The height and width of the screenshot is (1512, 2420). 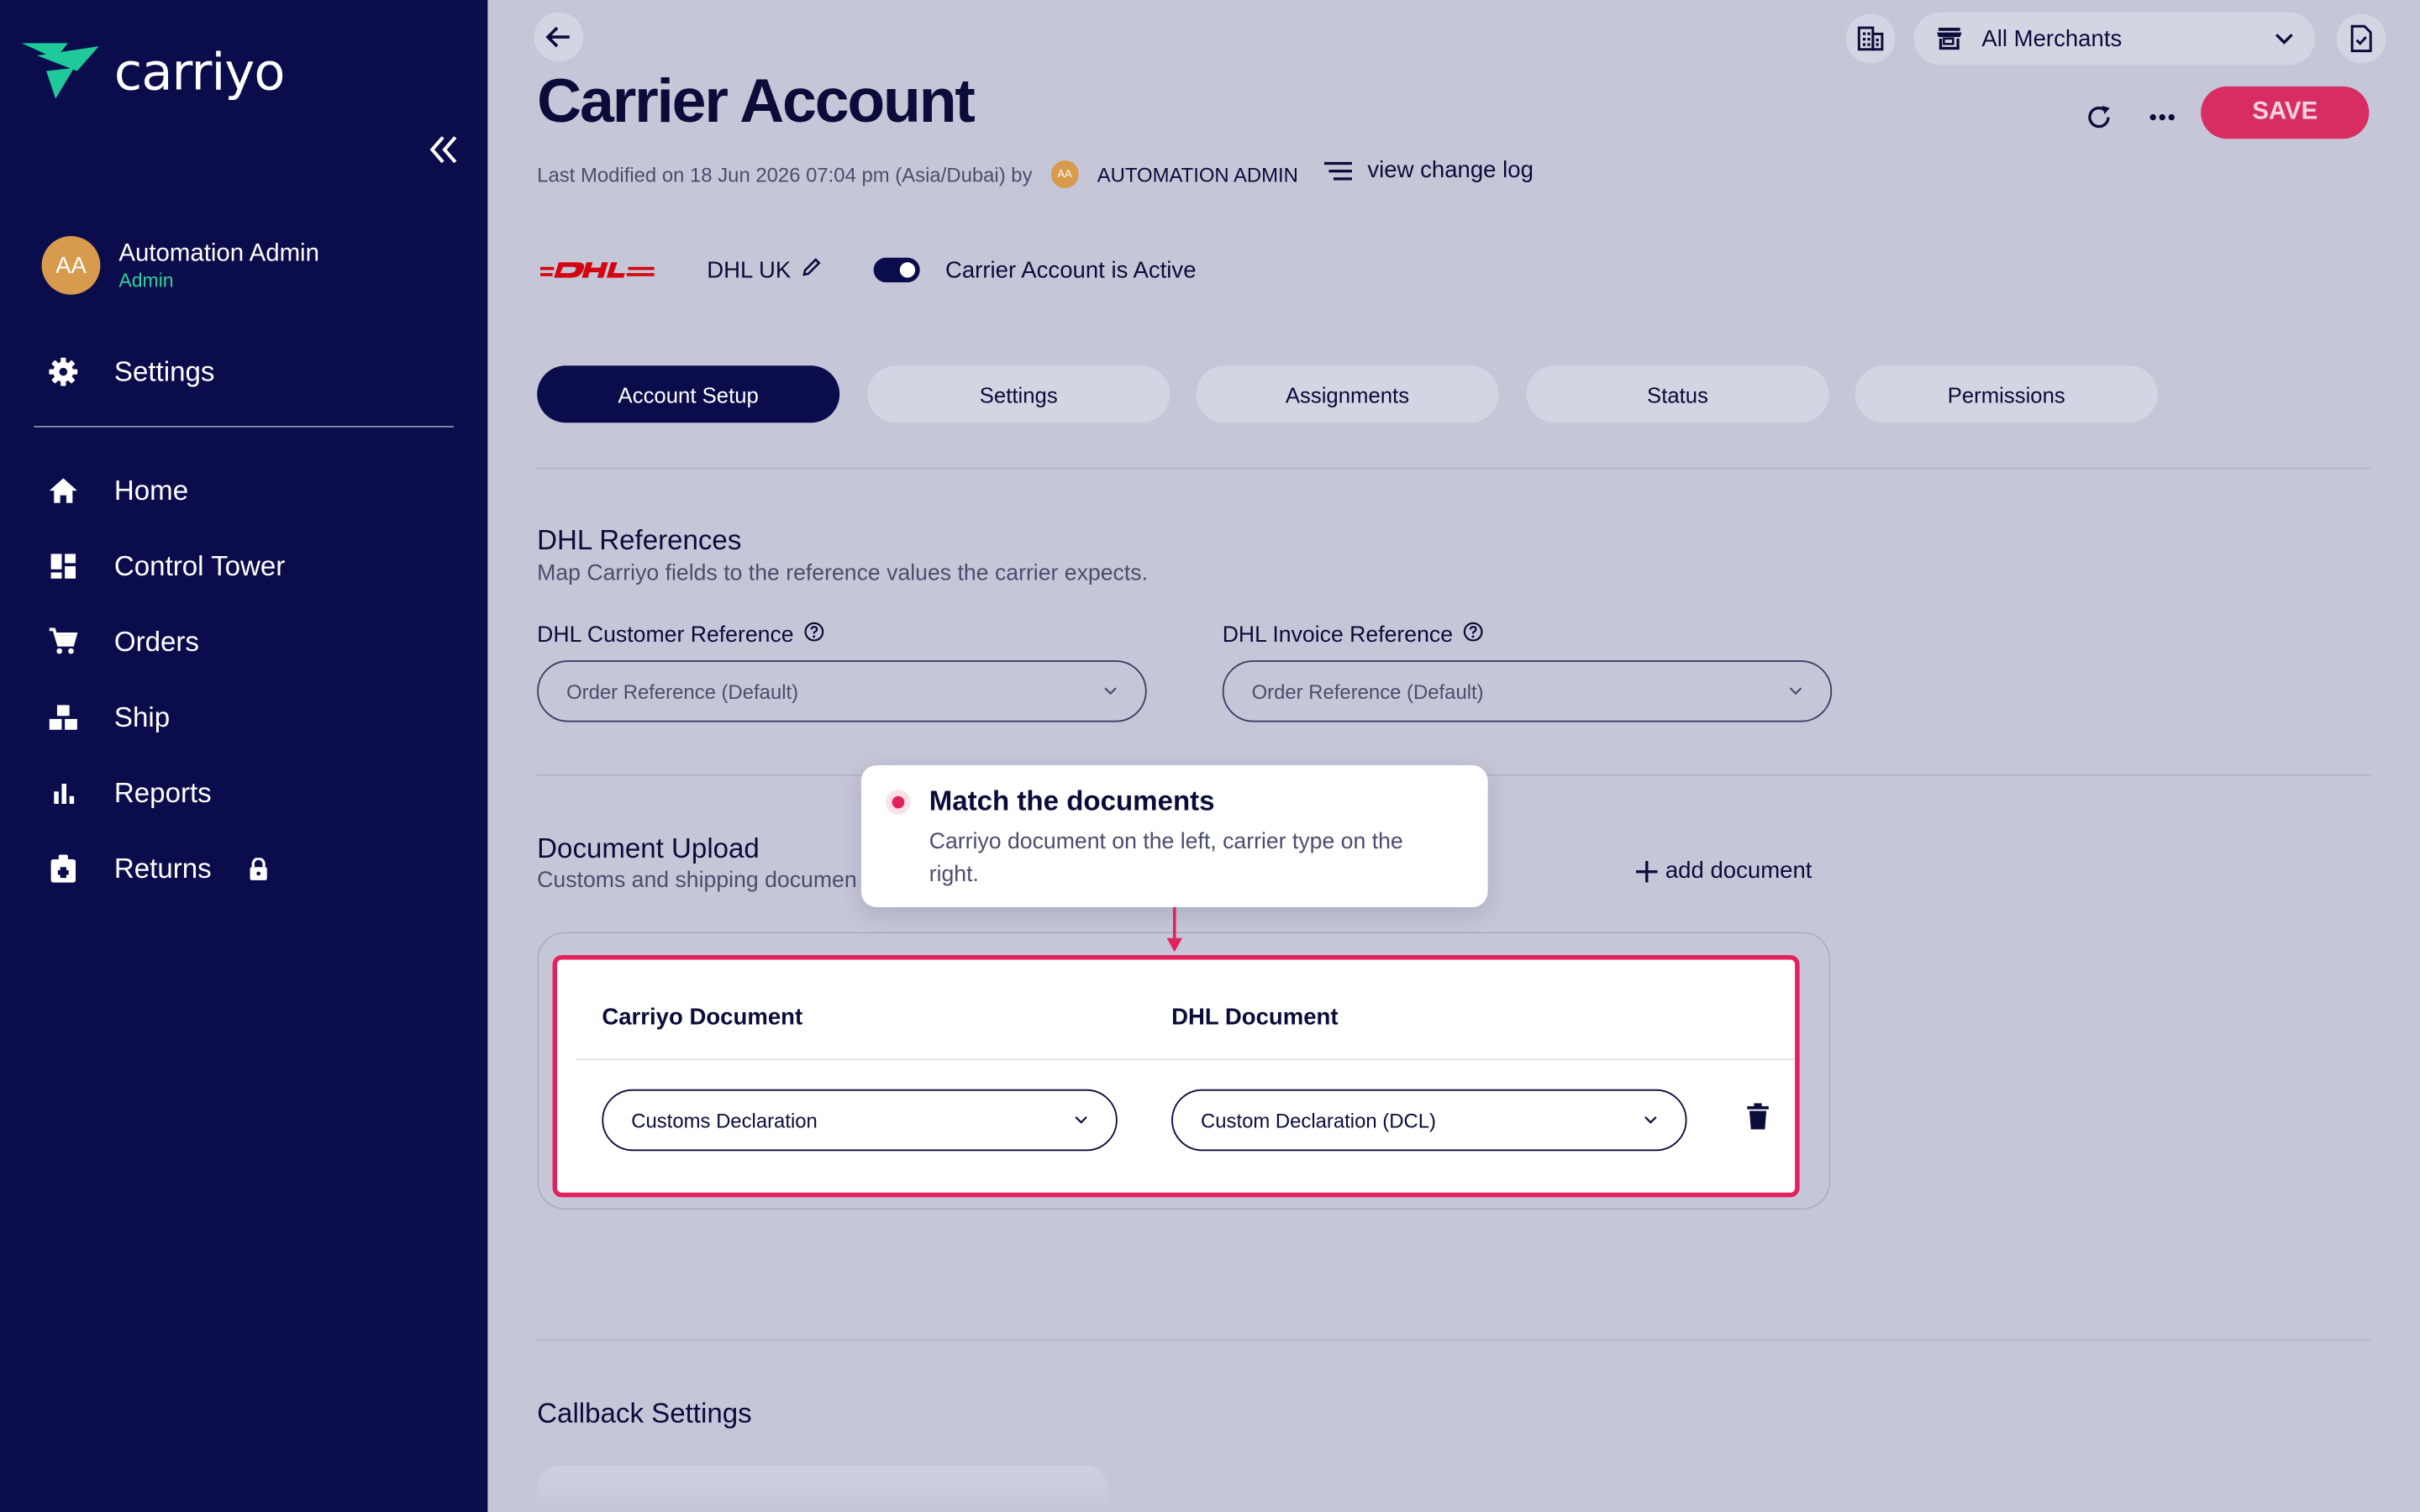 I want to click on sidebar-item-orders: Orders, so click(x=123, y=642).